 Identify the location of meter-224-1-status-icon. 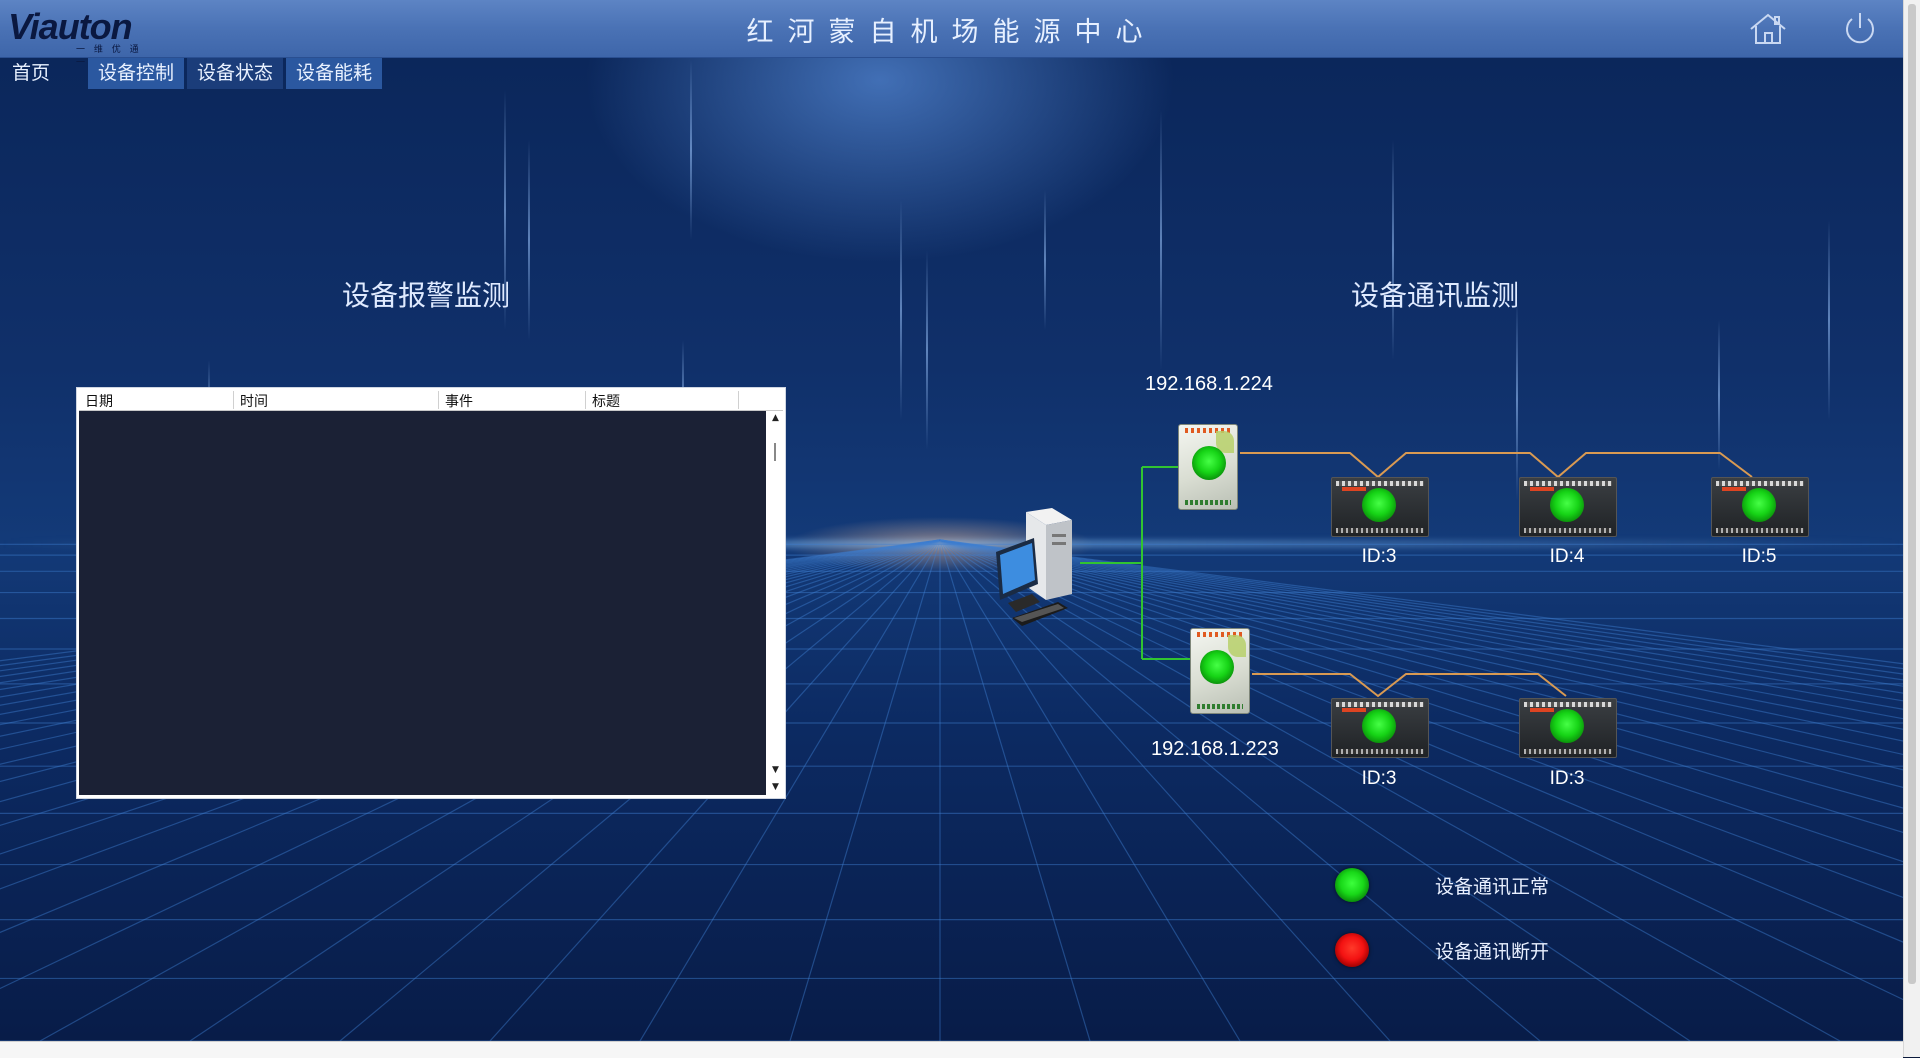
(1379, 505).